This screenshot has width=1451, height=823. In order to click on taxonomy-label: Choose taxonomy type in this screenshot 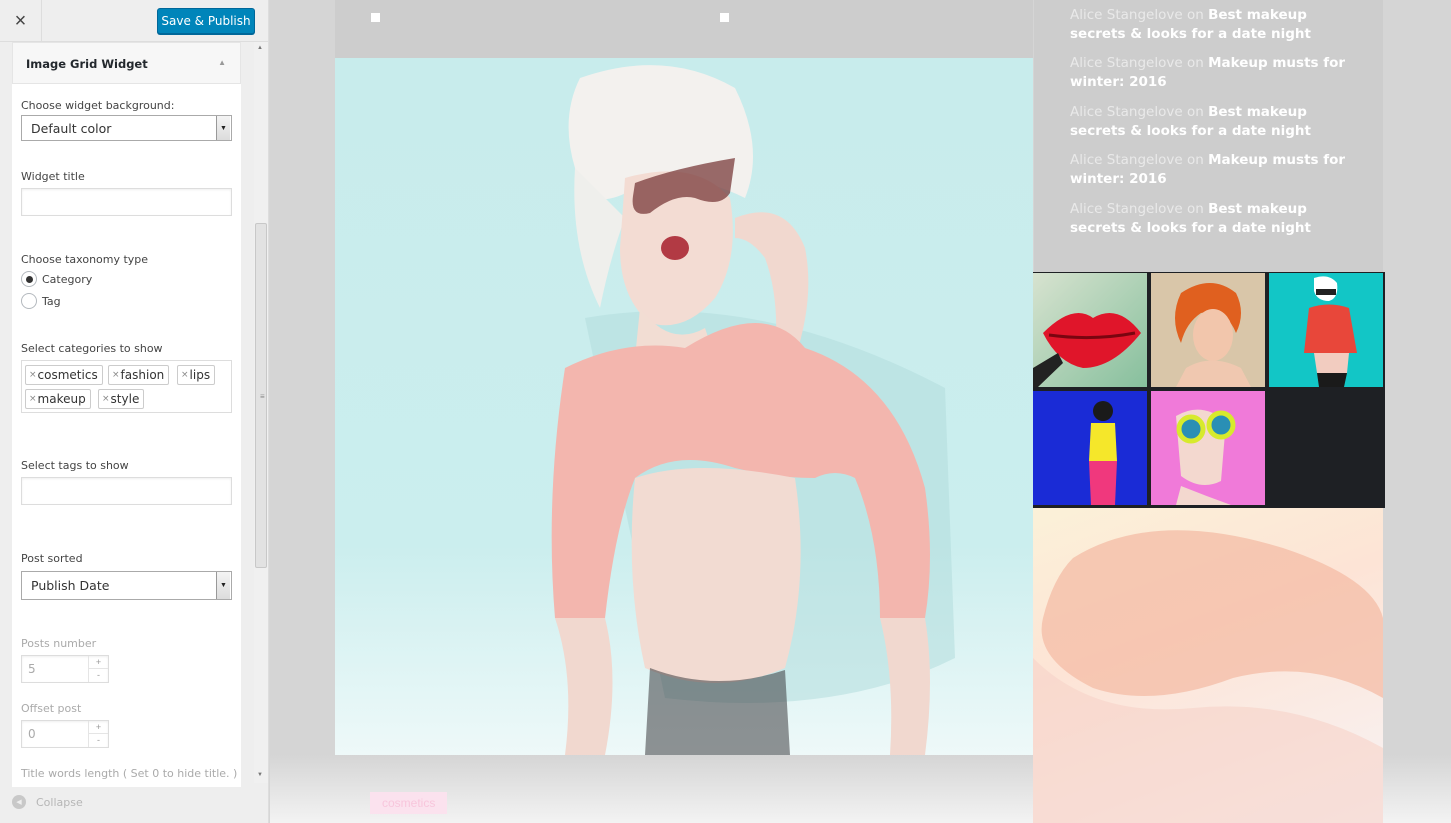, I will do `click(85, 259)`.